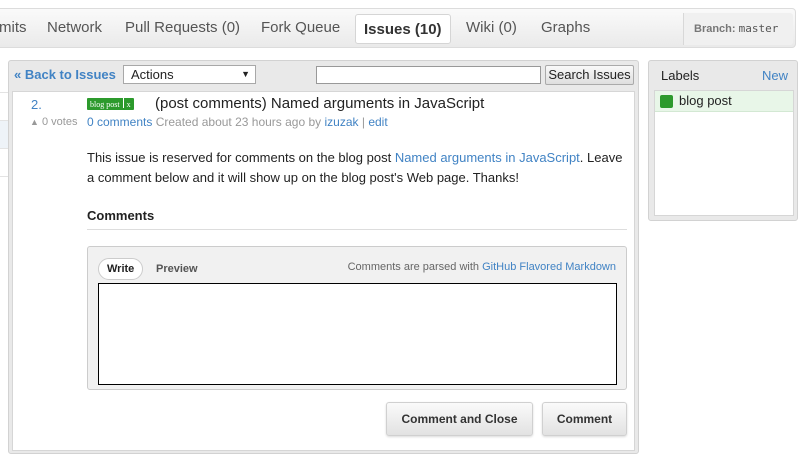 This screenshot has height=460, width=804. I want to click on tab-wiki: Wiki (0), so click(491, 28).